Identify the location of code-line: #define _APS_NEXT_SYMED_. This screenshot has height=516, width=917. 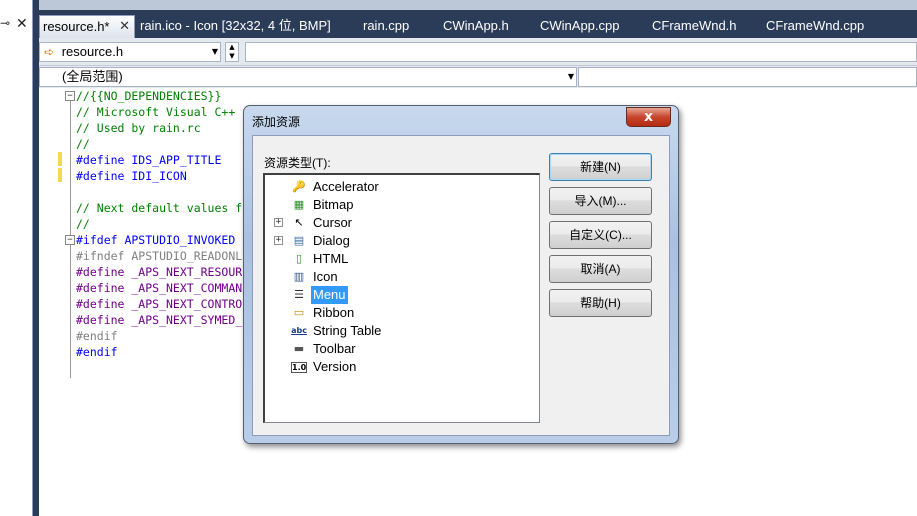
(159, 320).